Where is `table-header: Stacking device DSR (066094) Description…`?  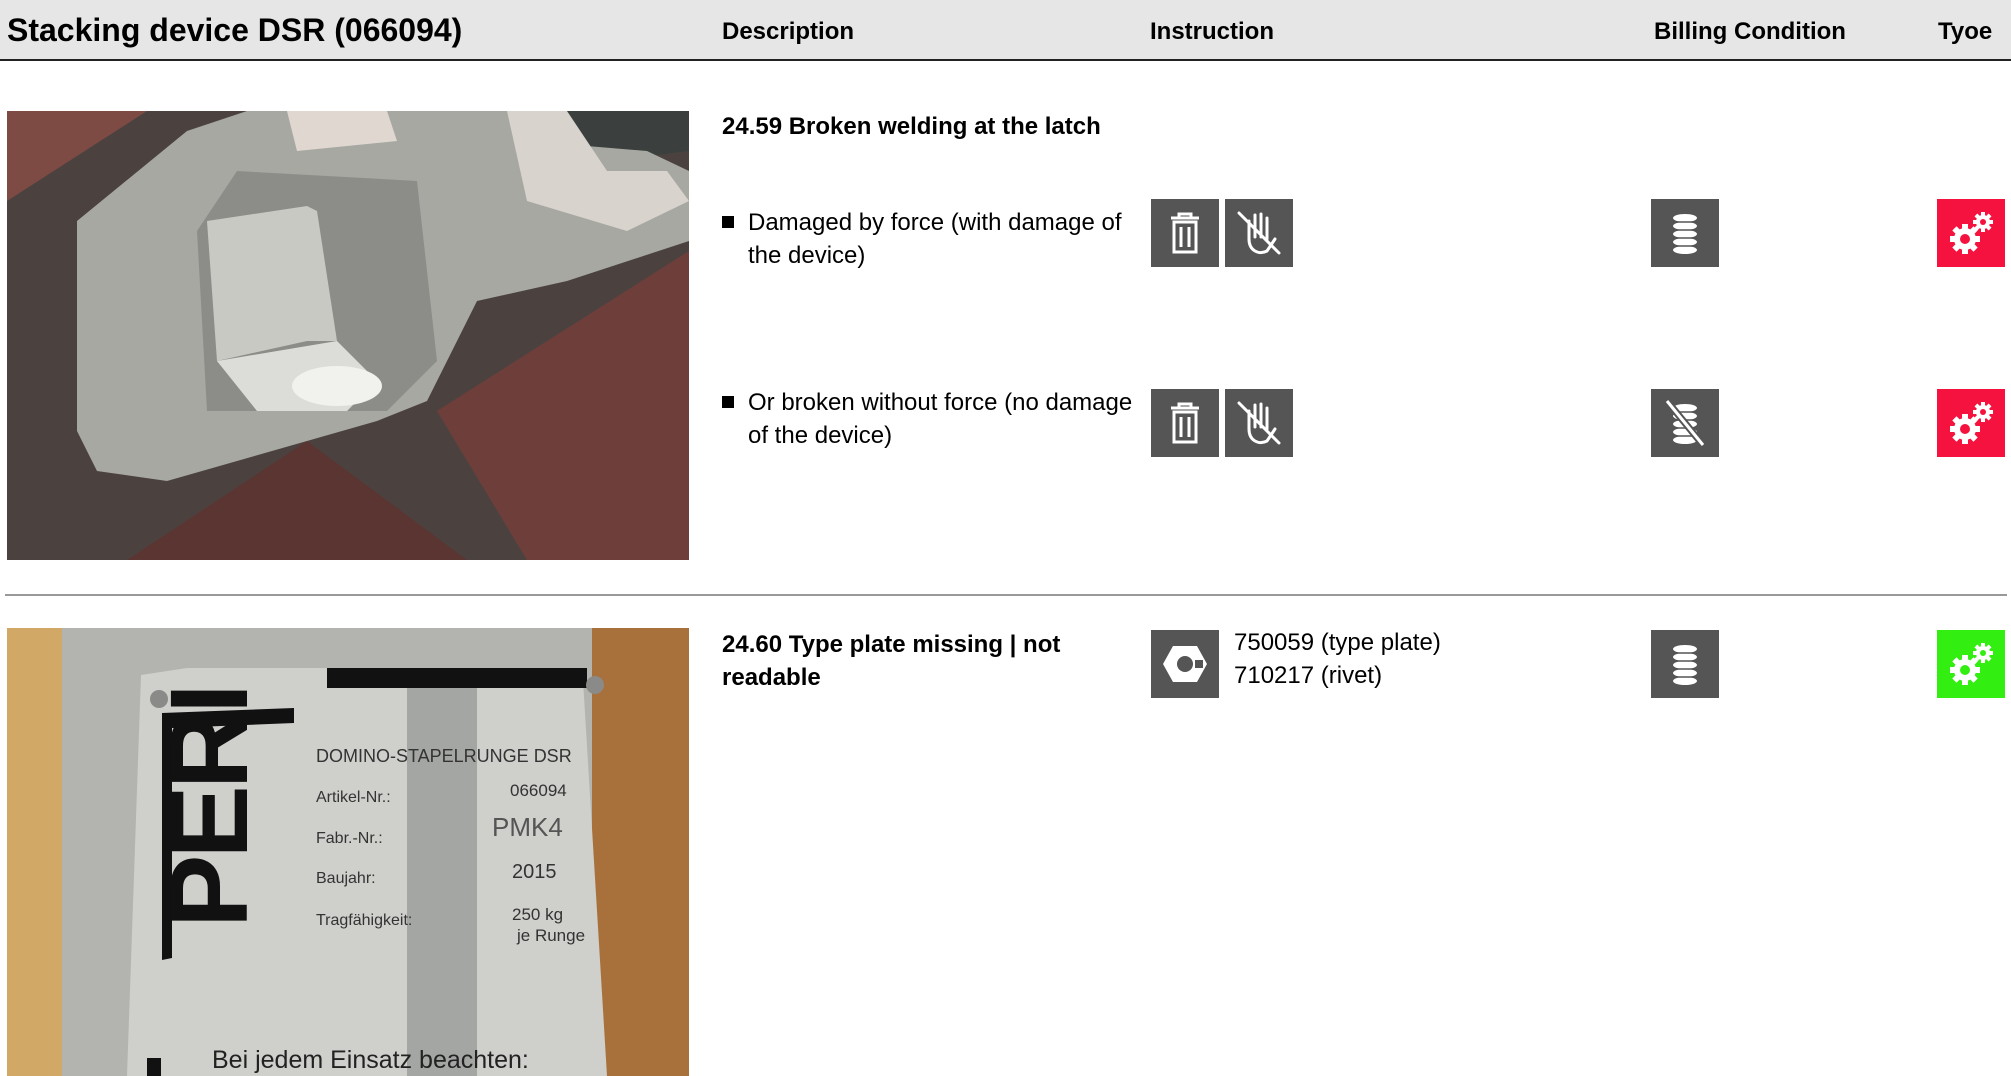 table-header: Stacking device DSR (066094) Description… is located at coordinates (1005, 30).